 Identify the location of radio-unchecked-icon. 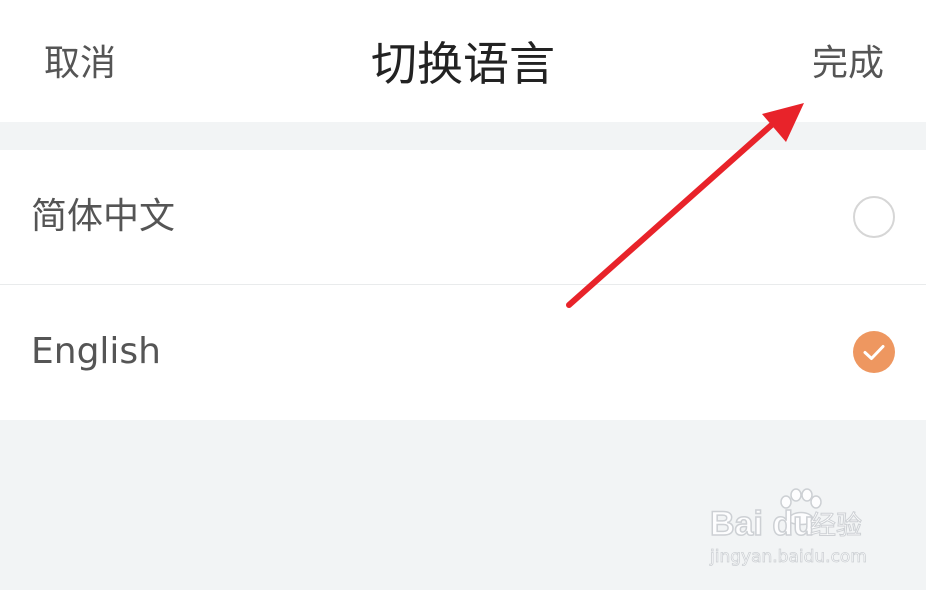
(874, 217).